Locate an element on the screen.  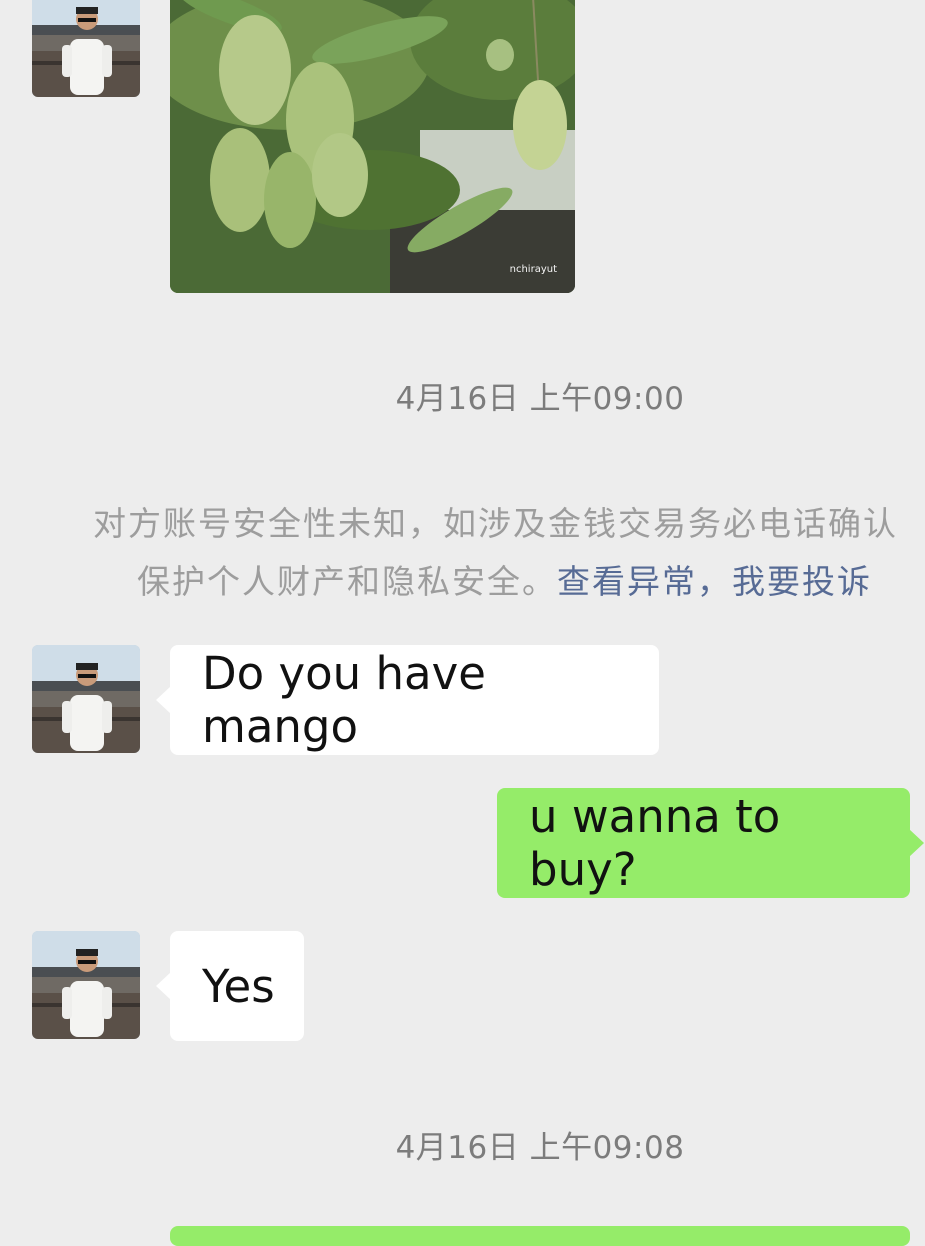
security-notice-text: 保护个人财产和隐私安全。 is located at coordinates (347, 581).